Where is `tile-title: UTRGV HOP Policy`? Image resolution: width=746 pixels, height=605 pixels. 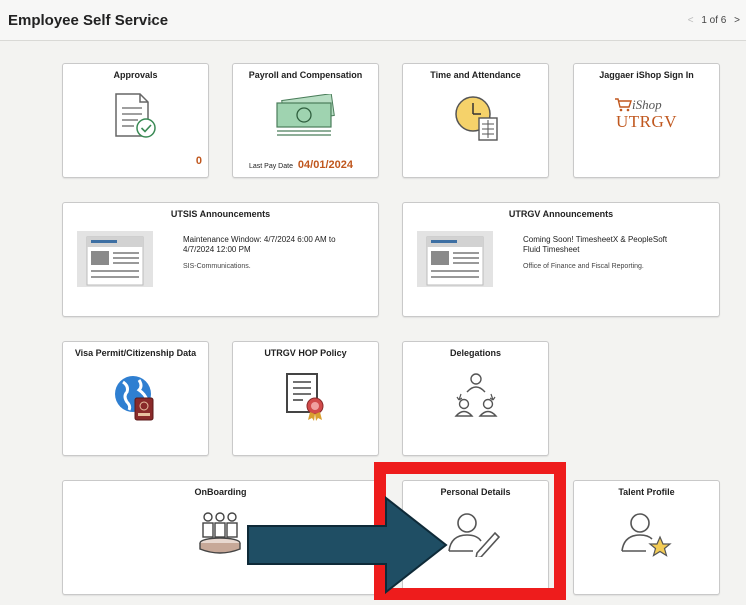 tile-title: UTRGV HOP Policy is located at coordinates (305, 353).